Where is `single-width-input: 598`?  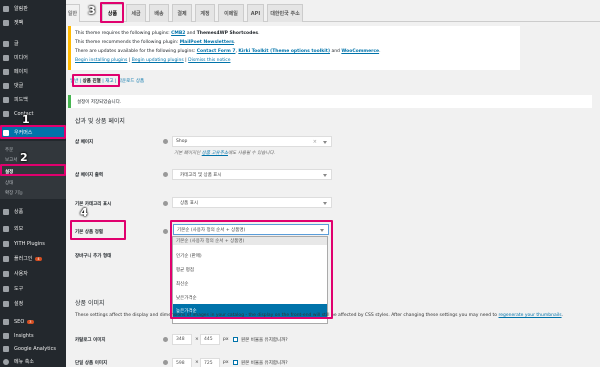
single-width-input: 598 is located at coordinates (182, 362).